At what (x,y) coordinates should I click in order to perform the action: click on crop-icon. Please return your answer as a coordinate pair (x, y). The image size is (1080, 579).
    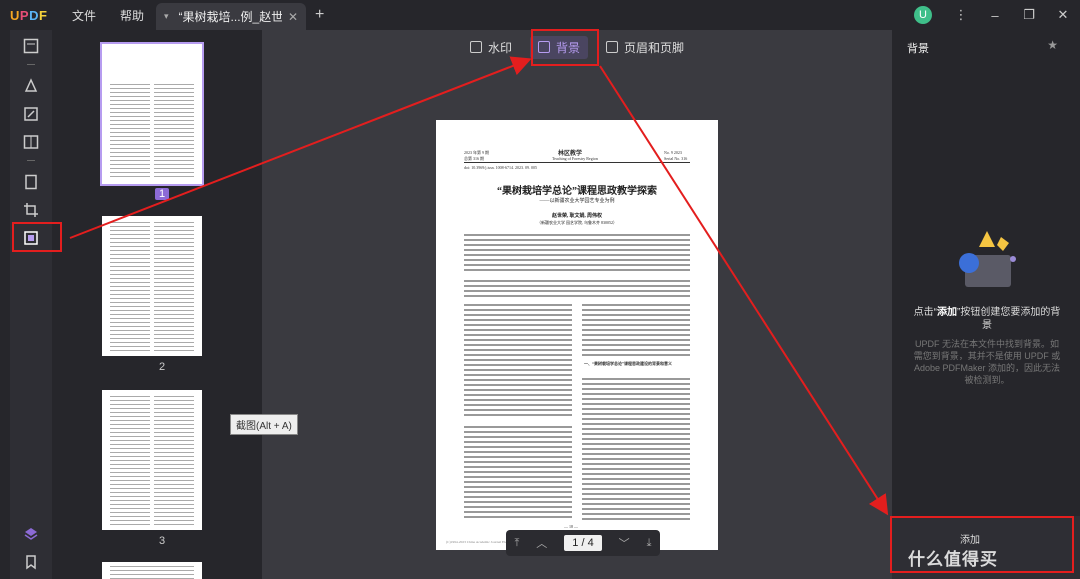
    Looking at the image, I should click on (31, 210).